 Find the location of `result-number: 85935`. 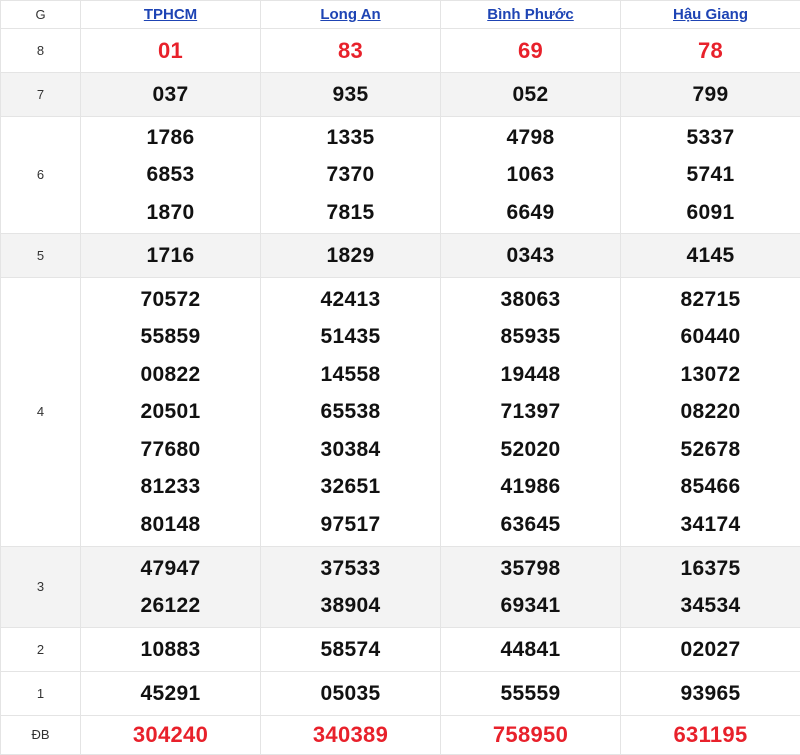

result-number: 85935 is located at coordinates (530, 336).